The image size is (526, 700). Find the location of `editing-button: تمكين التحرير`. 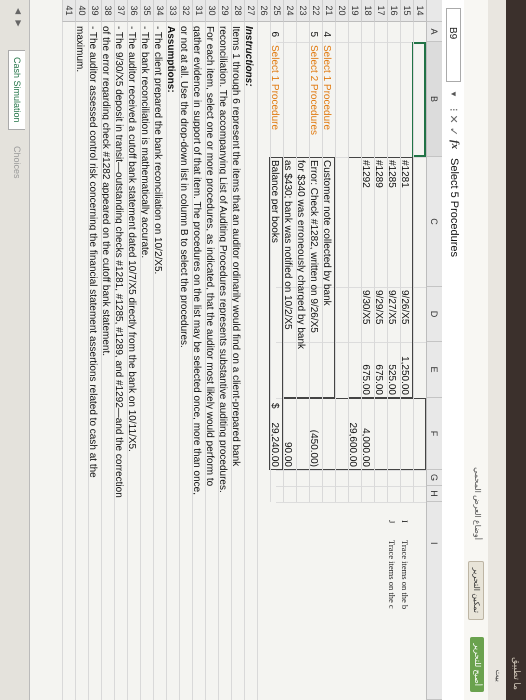

editing-button: تمكين التحرير is located at coordinates (476, 590).